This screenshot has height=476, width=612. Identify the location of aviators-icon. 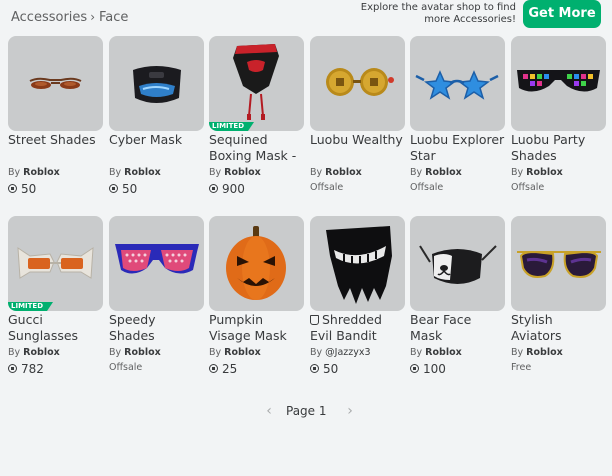
(559, 264).